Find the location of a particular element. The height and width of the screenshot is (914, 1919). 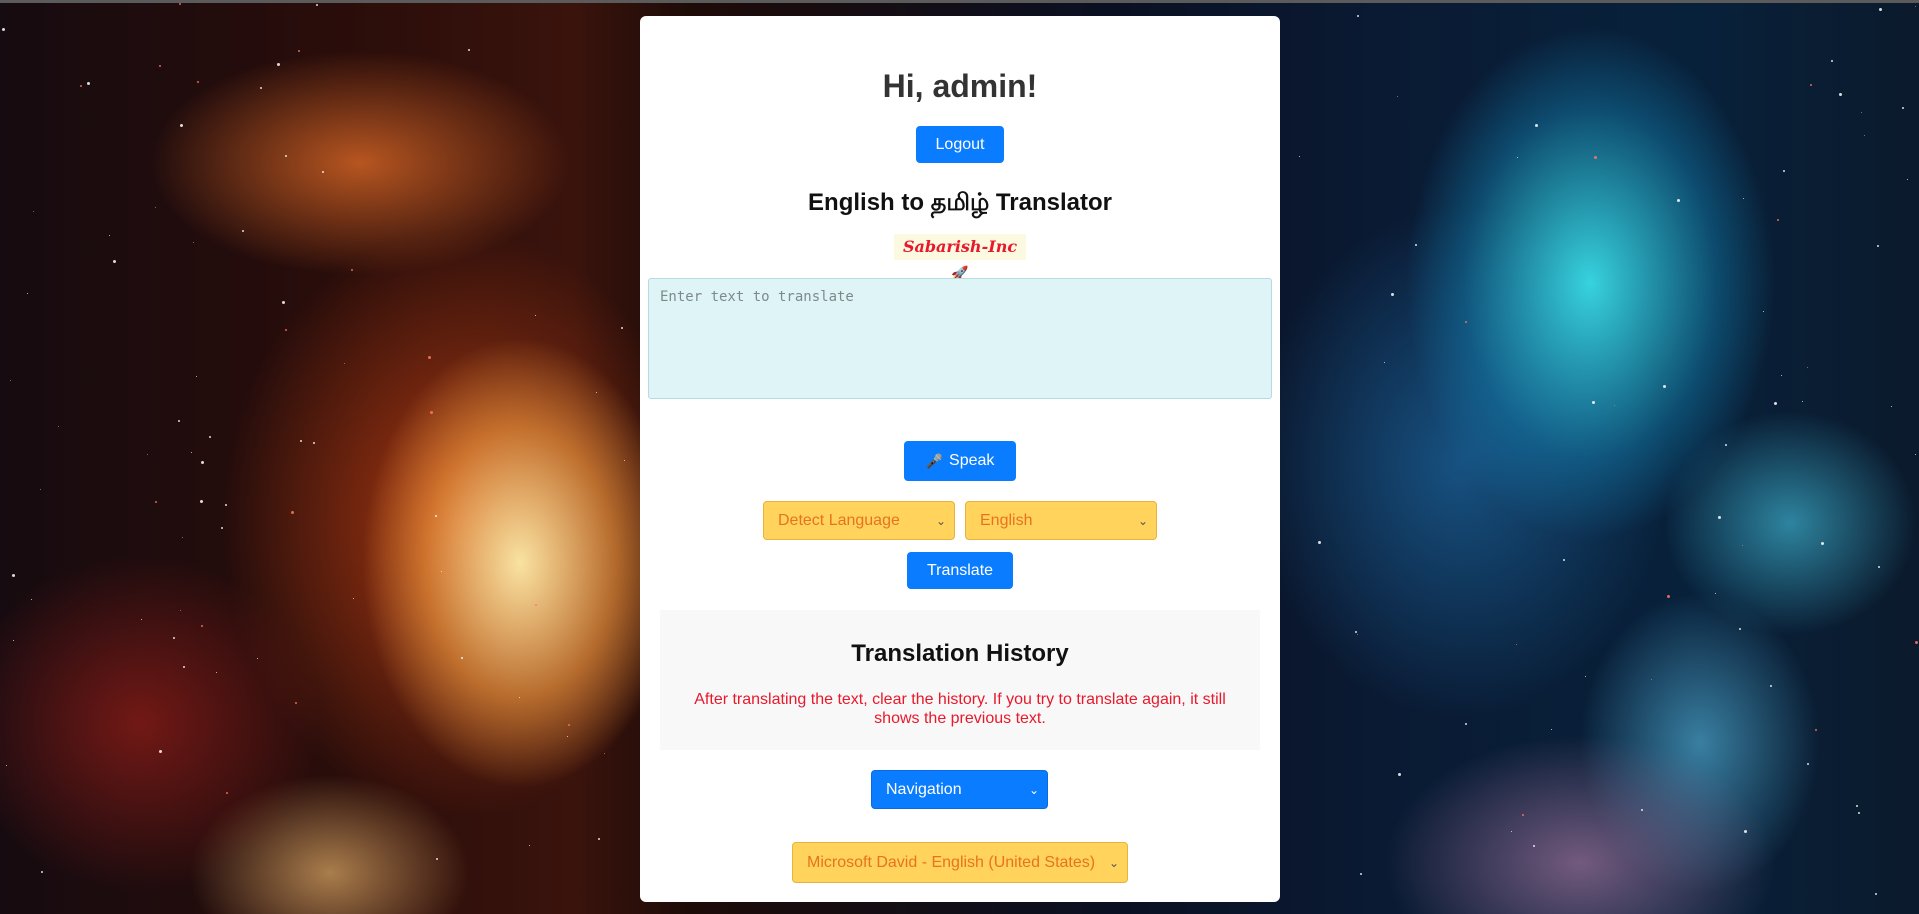

brand-badge: Sabarish-Inc 🚀 is located at coordinates (960, 258).